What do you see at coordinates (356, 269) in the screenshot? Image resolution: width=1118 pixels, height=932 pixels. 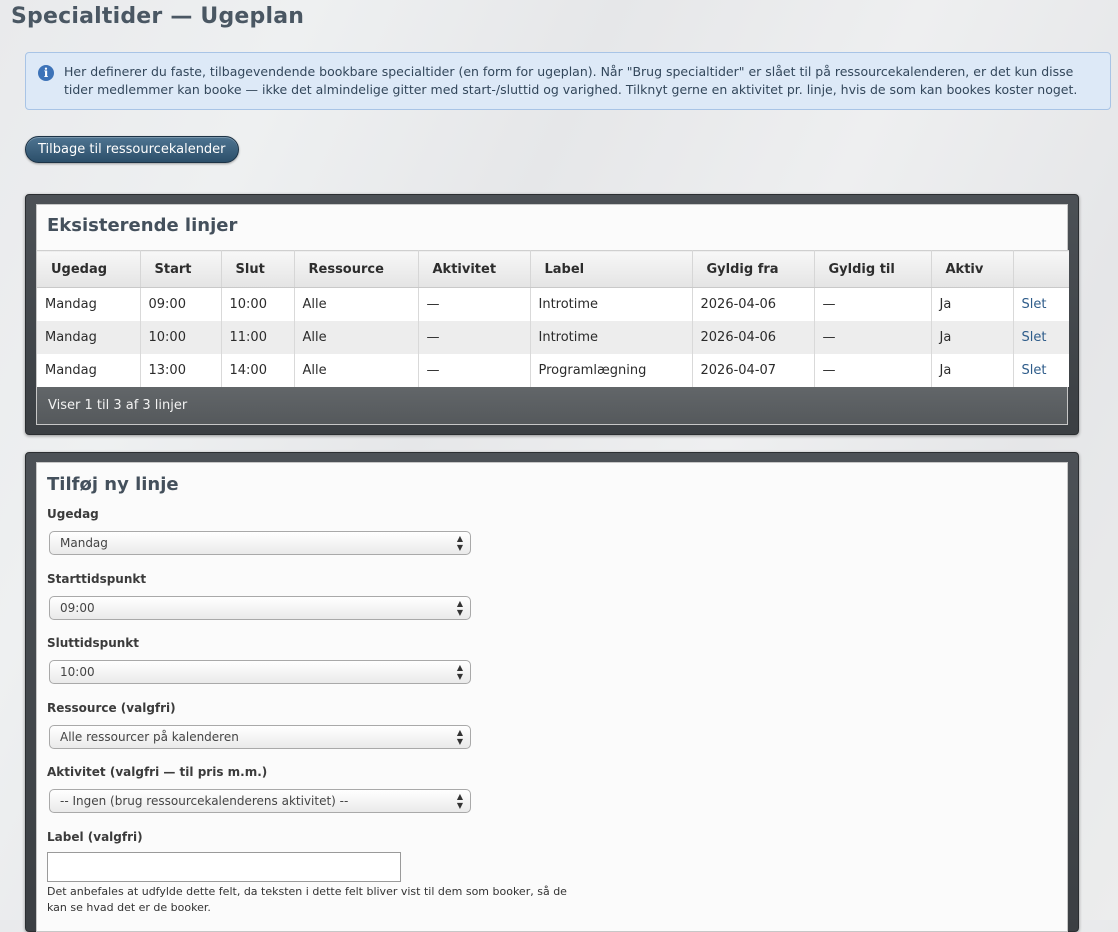 I see `column-header-ressource: Ressource` at bounding box center [356, 269].